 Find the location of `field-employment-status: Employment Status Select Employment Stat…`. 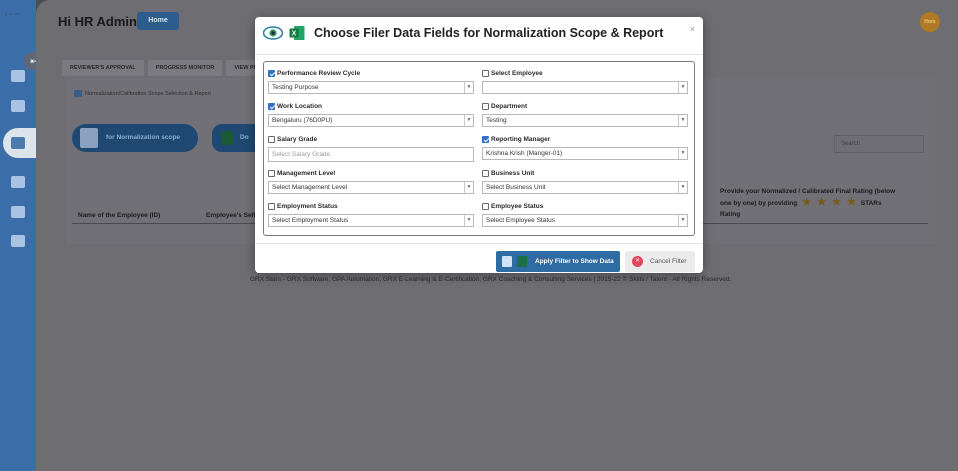

field-employment-status: Employment Status Select Employment Stat… is located at coordinates (371, 214).